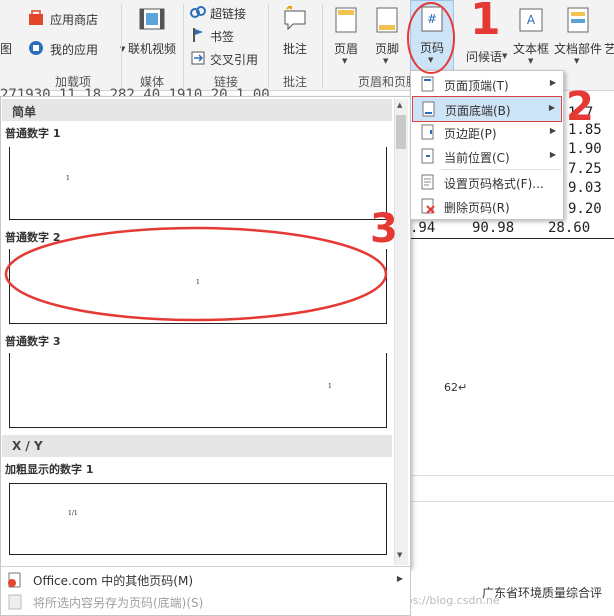 The width and height of the screenshot is (614, 616). Describe the element at coordinates (580, 107) in the screenshot. I see `annotation-number-2: 2` at that location.